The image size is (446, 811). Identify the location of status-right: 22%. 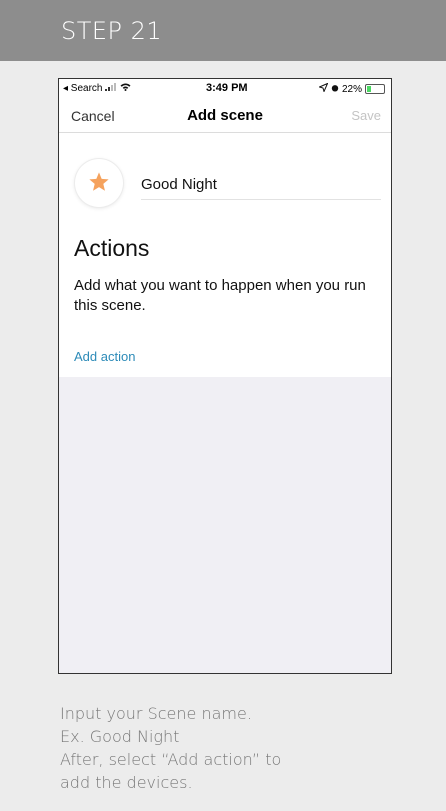
(351, 88).